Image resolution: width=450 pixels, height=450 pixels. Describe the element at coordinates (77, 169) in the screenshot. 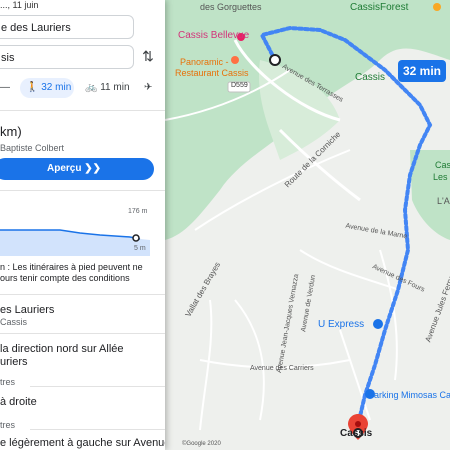

I see `preview-button: Aperçu ❯❯` at that location.